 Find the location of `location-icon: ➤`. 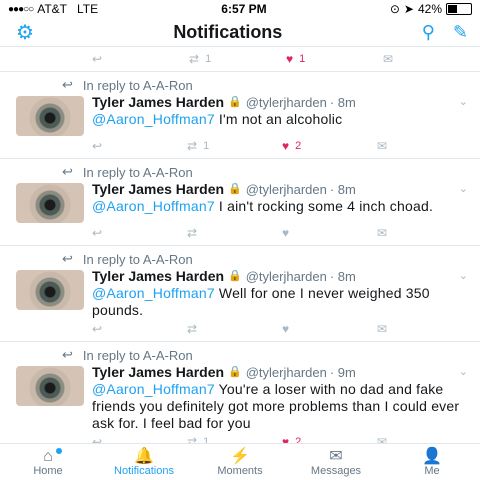

location-icon: ➤ is located at coordinates (408, 9).